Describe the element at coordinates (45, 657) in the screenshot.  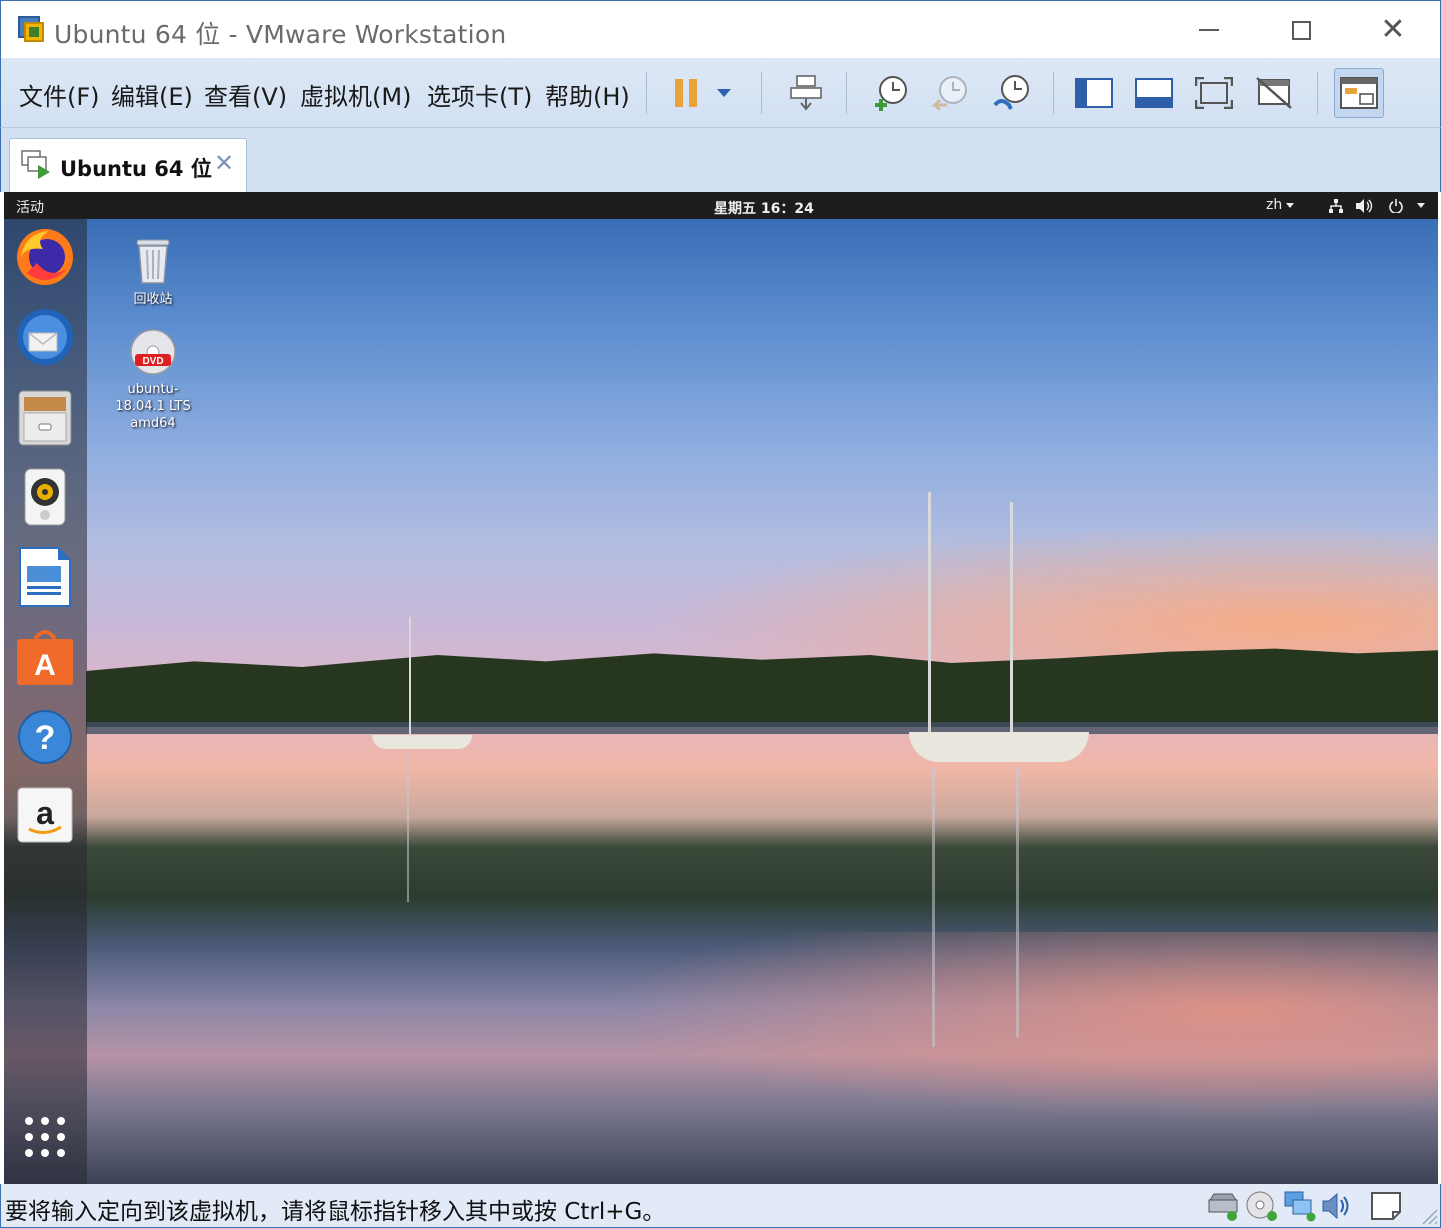
I see `dock-ubuntu-software: A` at that location.